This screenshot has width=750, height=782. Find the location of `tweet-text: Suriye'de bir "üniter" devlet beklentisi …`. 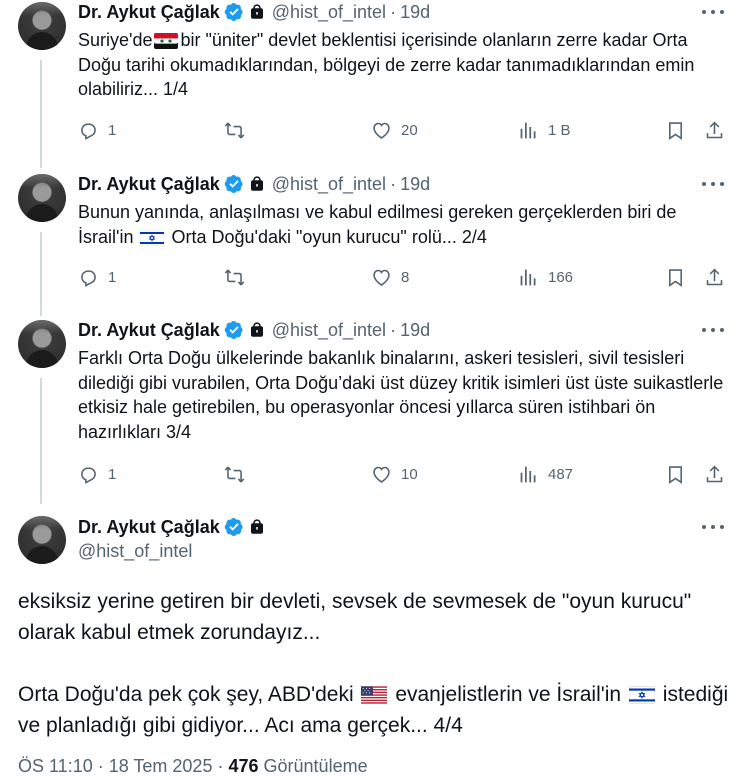

tweet-text: Suriye'de bir "üniter" devlet beklentisi … is located at coordinates (386, 64).